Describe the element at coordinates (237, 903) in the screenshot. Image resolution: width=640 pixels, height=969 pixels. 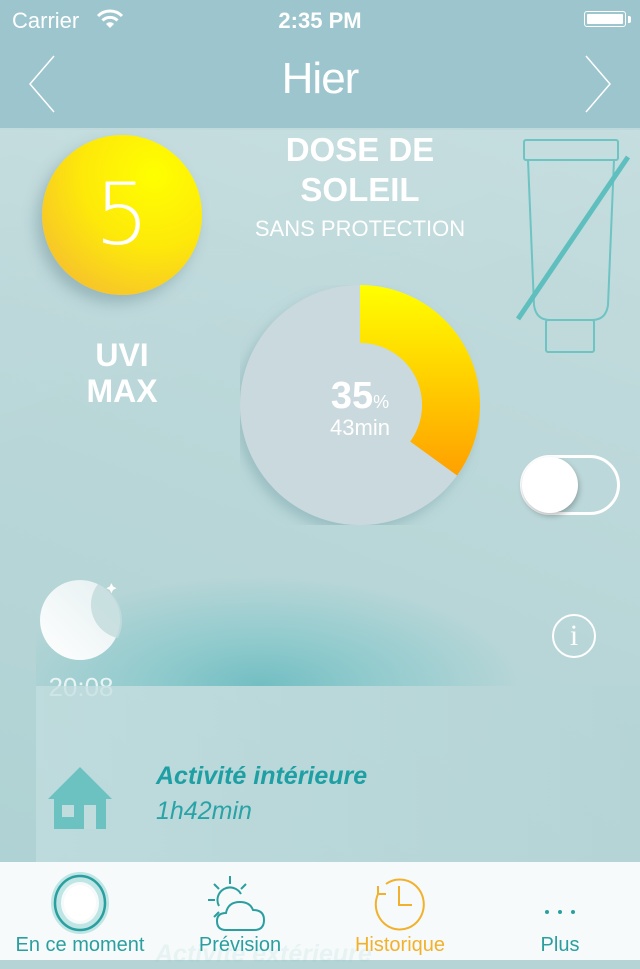
I see `sun-cloud-icon` at that location.